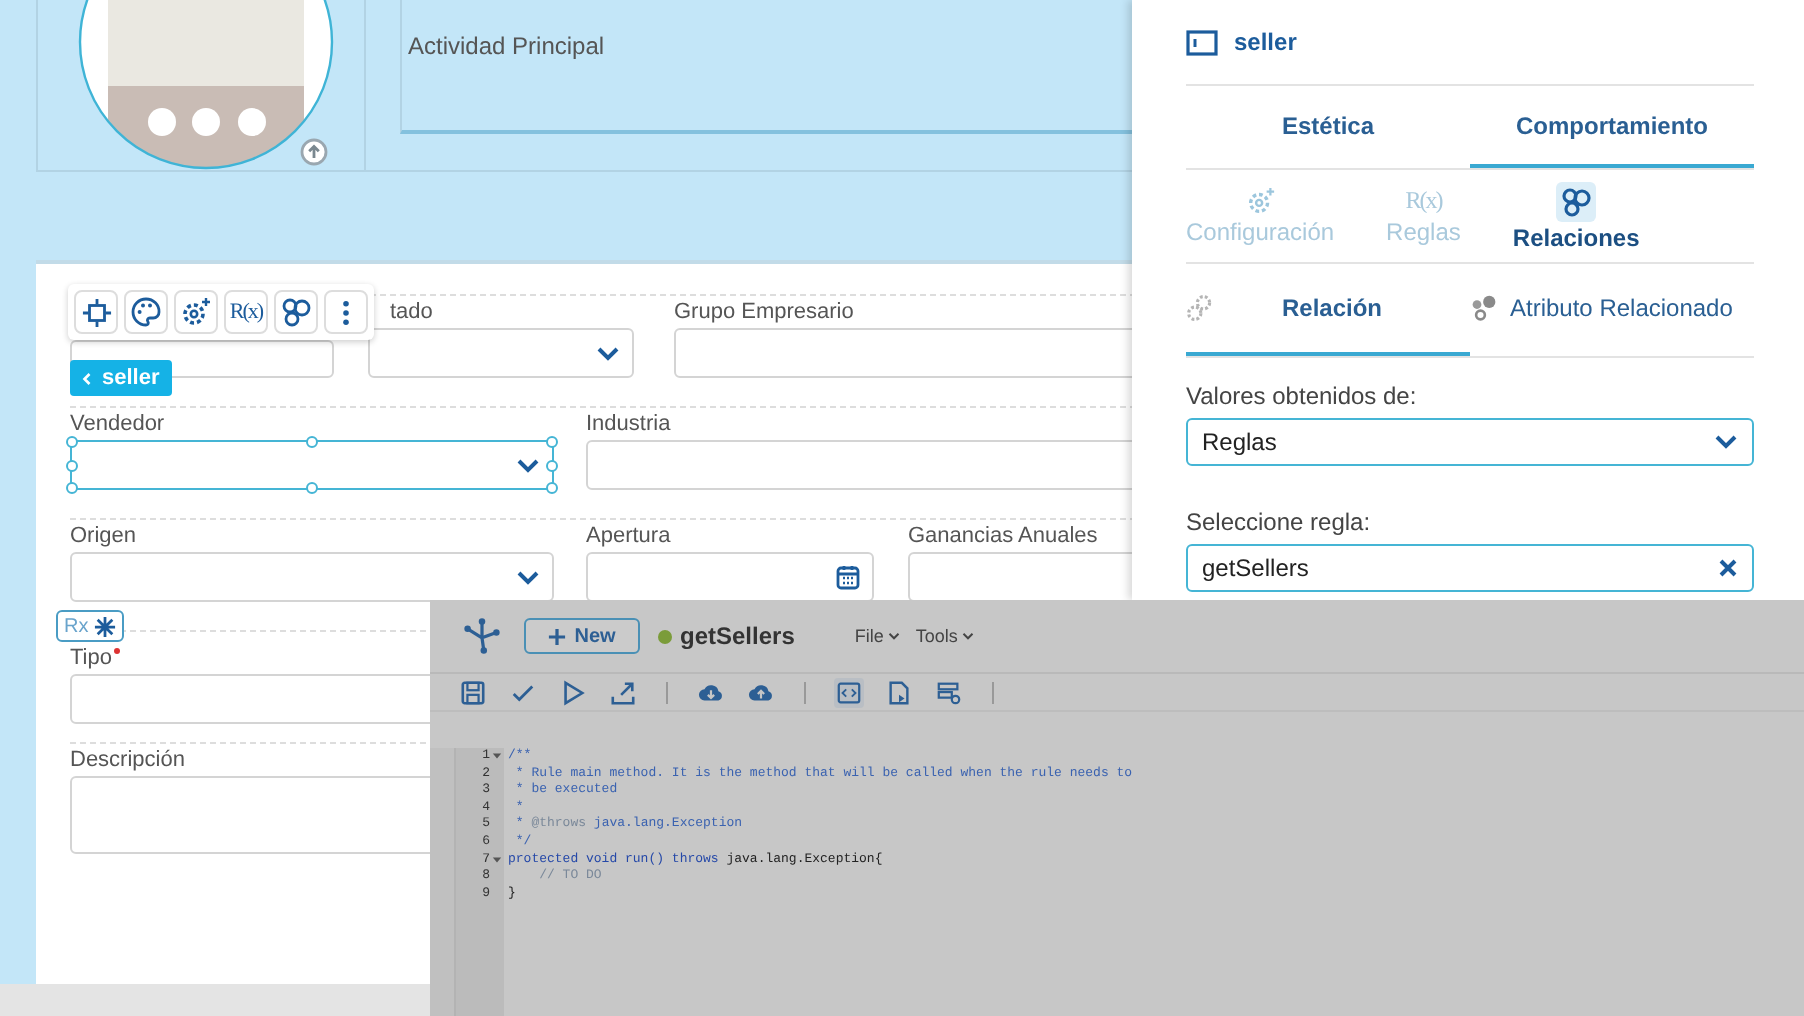 The width and height of the screenshot is (1804, 1016). I want to click on document-icon, so click(899, 692).